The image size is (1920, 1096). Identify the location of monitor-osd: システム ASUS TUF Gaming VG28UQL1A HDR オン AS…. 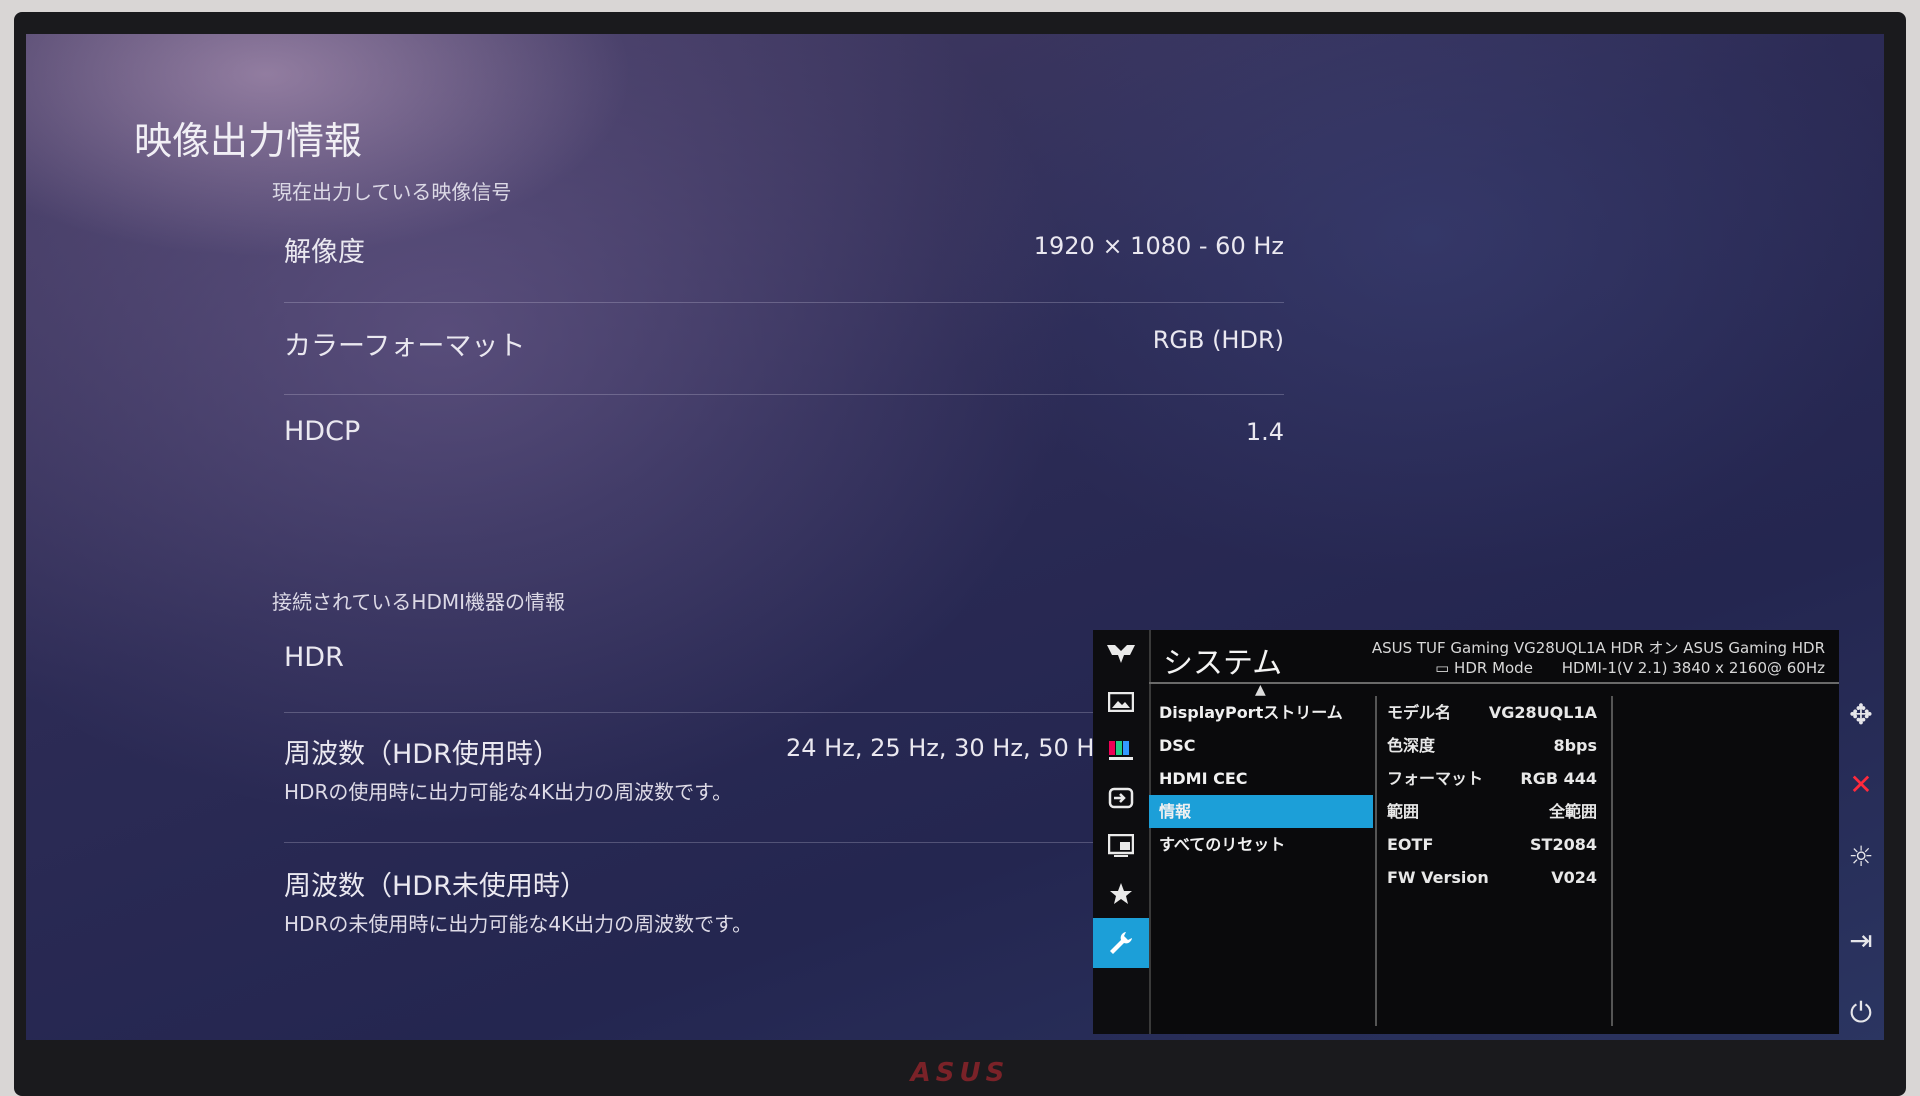
(1466, 832).